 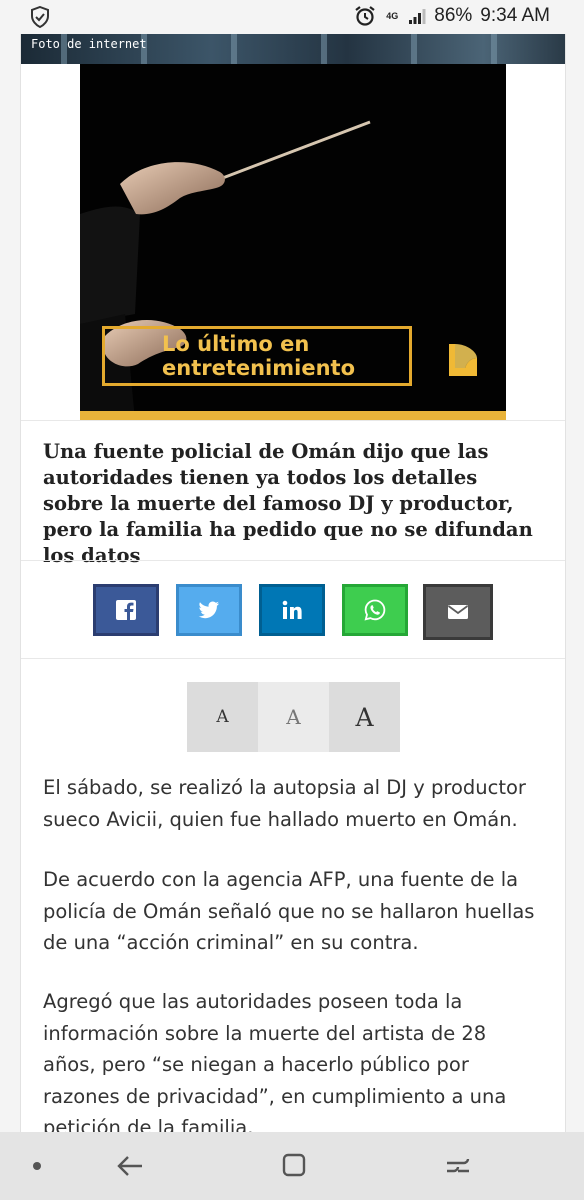 I want to click on clock-time: 9:34 AM, so click(x=515, y=15).